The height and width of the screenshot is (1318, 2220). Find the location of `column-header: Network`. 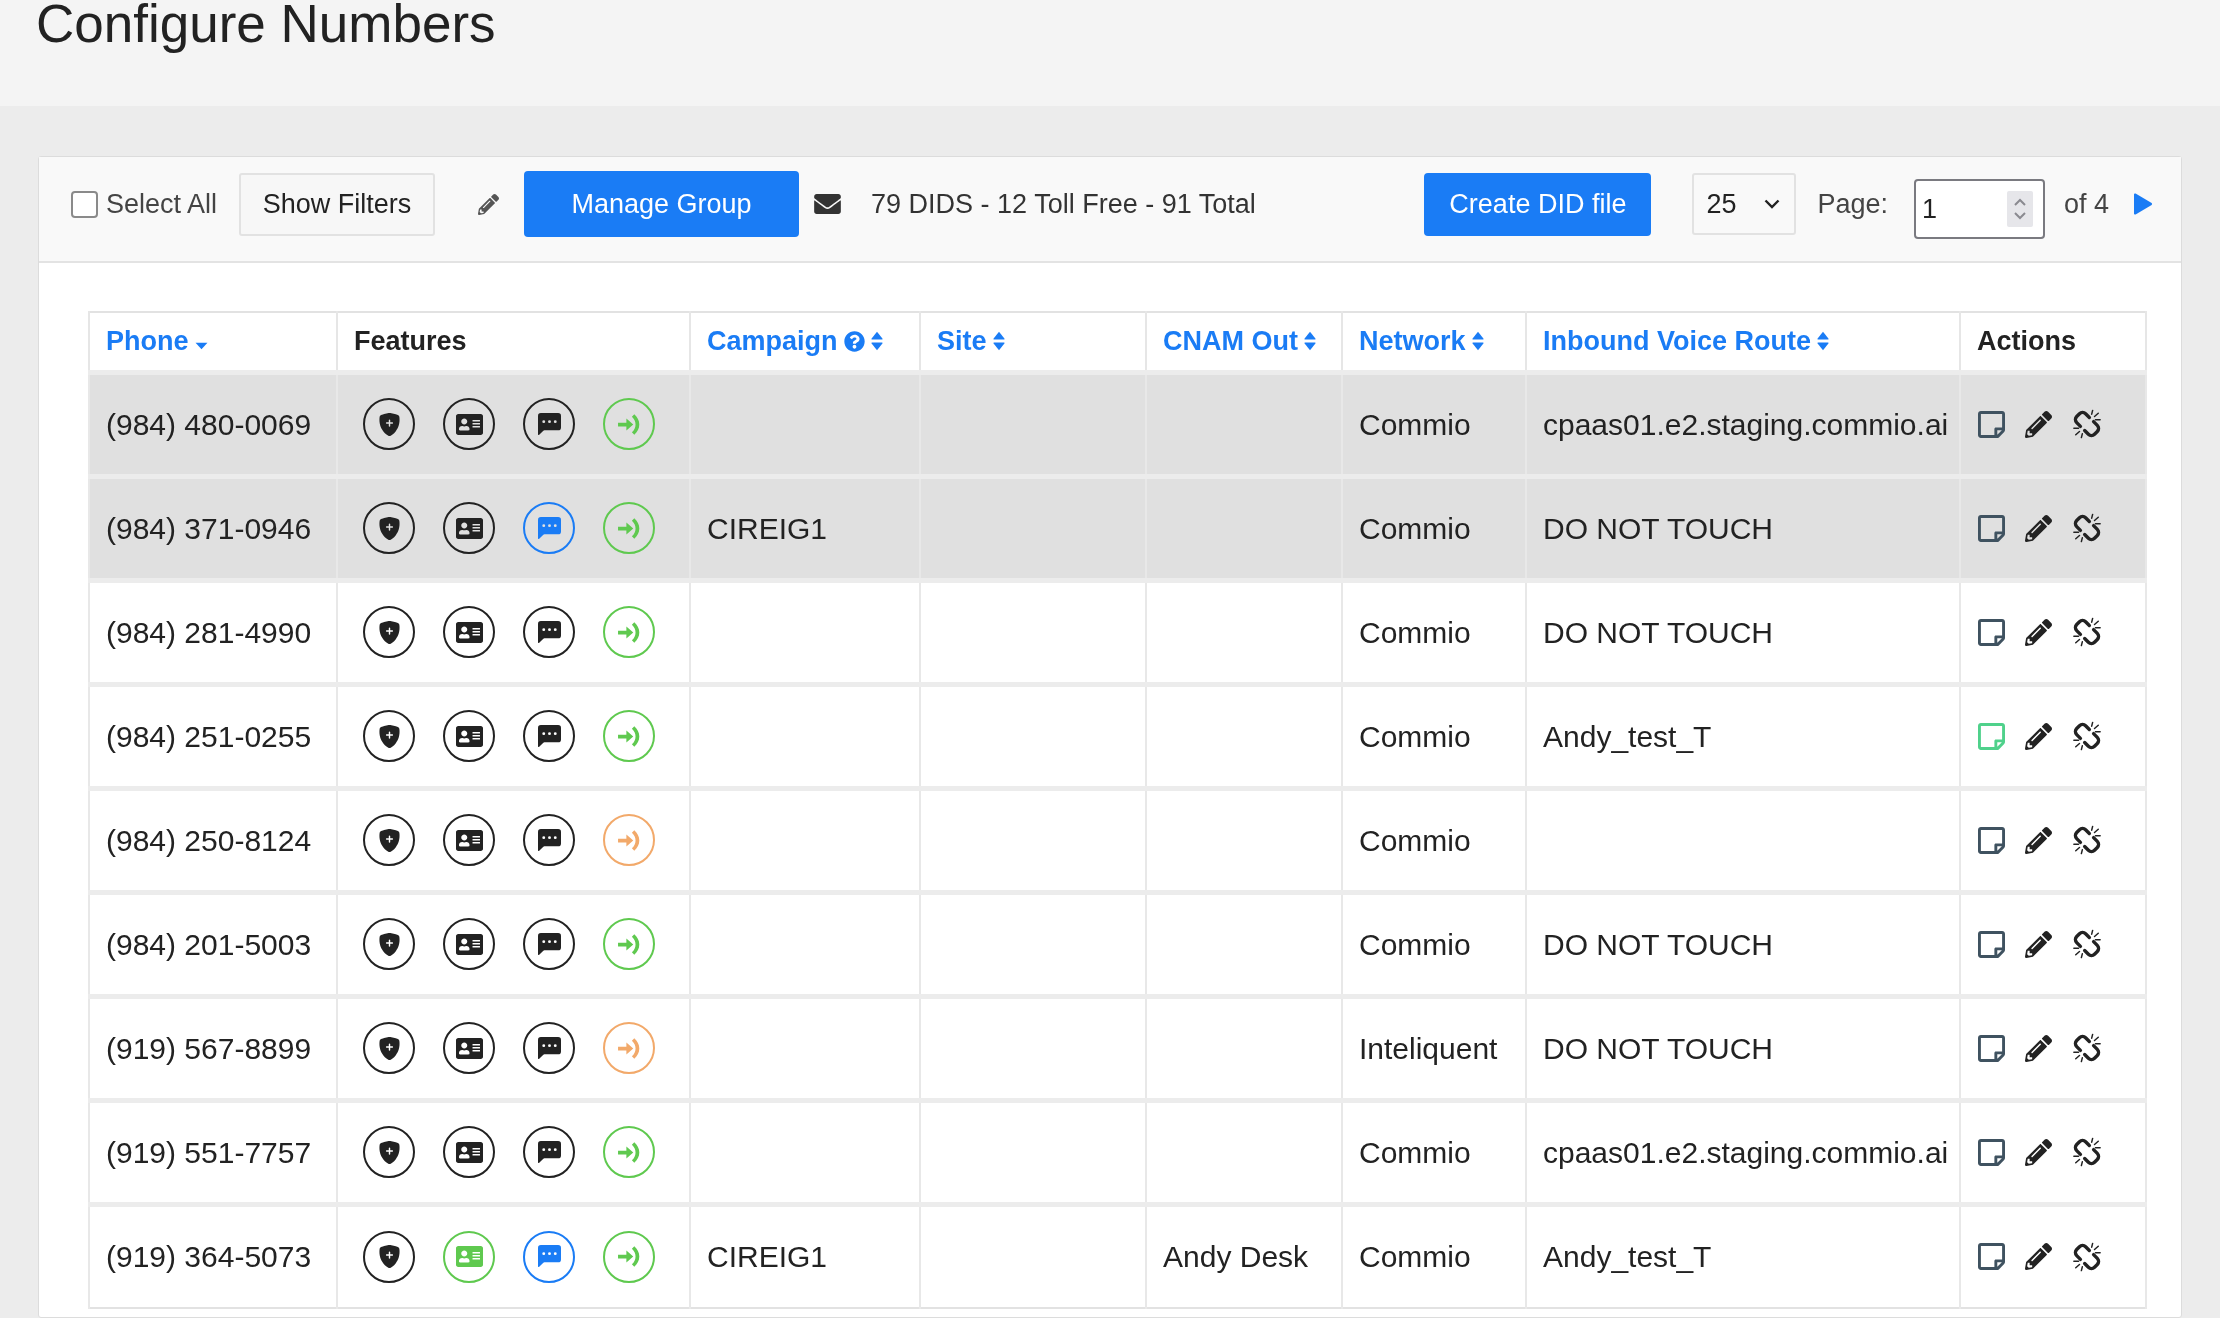

column-header: Network is located at coordinates (1412, 341).